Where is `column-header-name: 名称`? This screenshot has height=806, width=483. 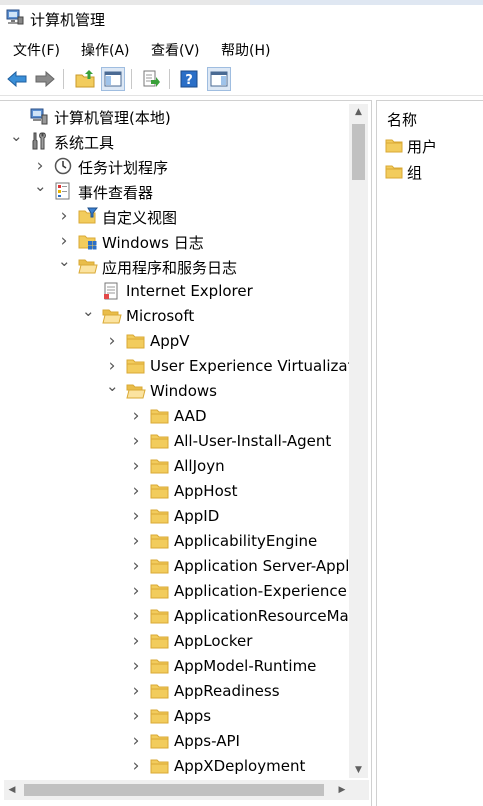
column-header-name: 名称 is located at coordinates (402, 119).